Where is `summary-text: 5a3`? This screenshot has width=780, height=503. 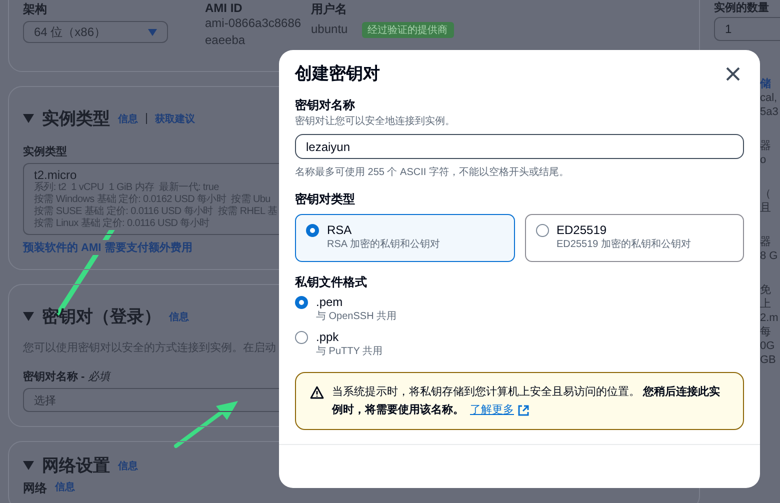 summary-text: 5a3 is located at coordinates (770, 112).